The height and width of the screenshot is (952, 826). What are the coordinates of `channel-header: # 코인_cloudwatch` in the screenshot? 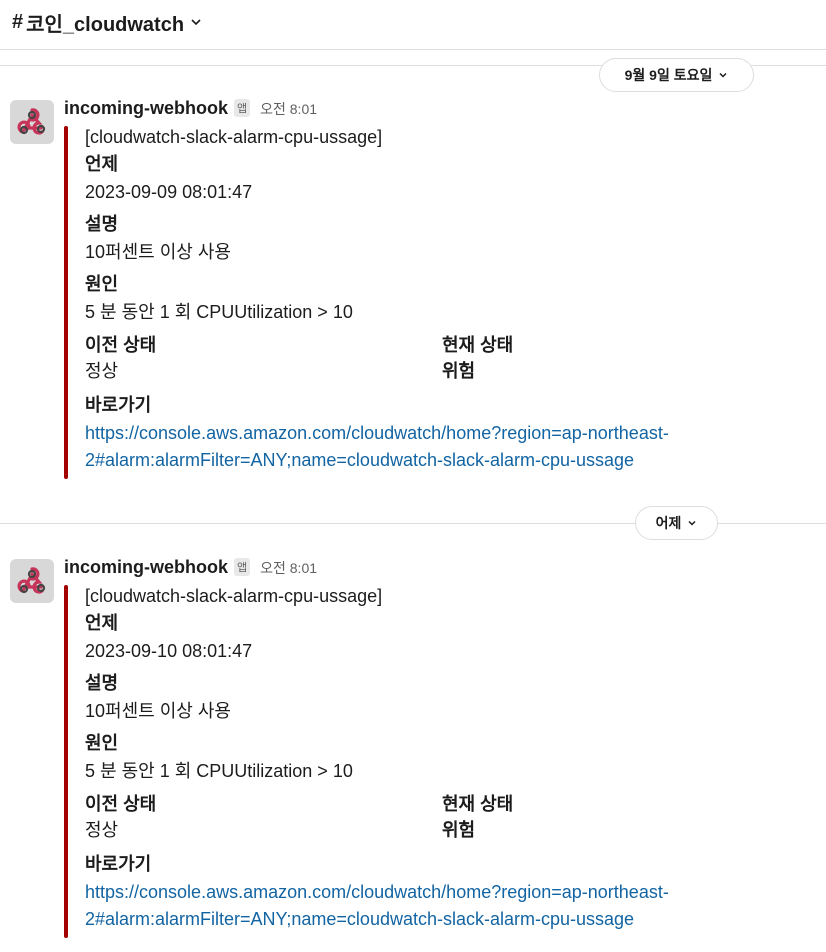 It's located at (413, 25).